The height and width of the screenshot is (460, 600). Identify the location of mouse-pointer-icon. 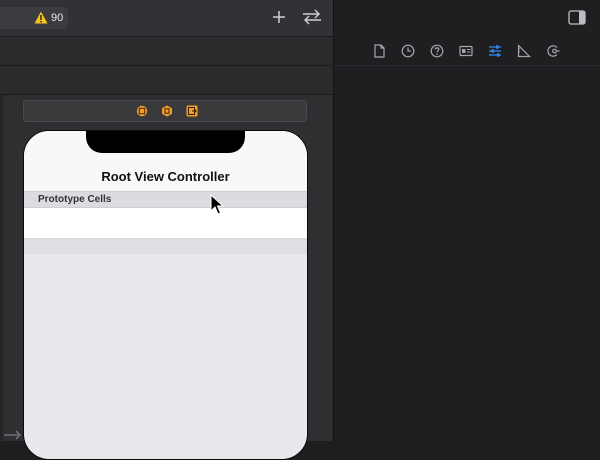
(217, 204).